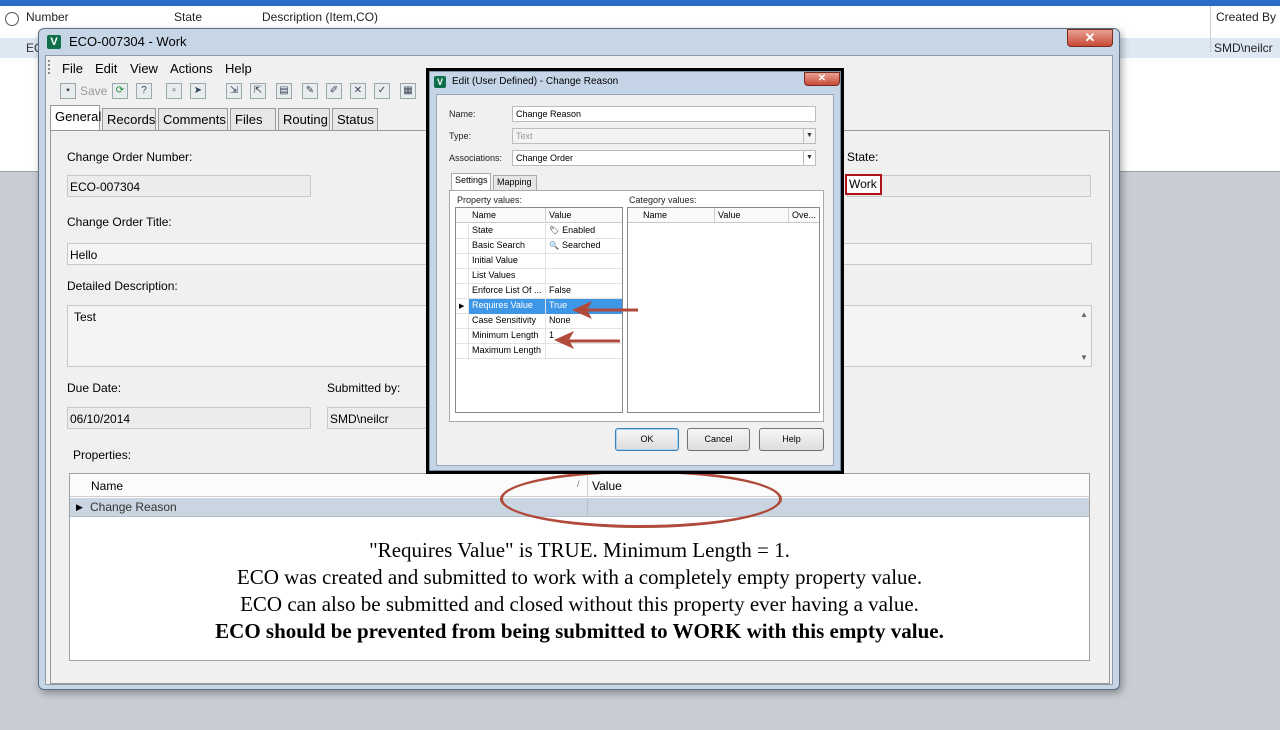 This screenshot has width=1280, height=730. Describe the element at coordinates (863, 184) in the screenshot. I see `state-value: Work` at that location.